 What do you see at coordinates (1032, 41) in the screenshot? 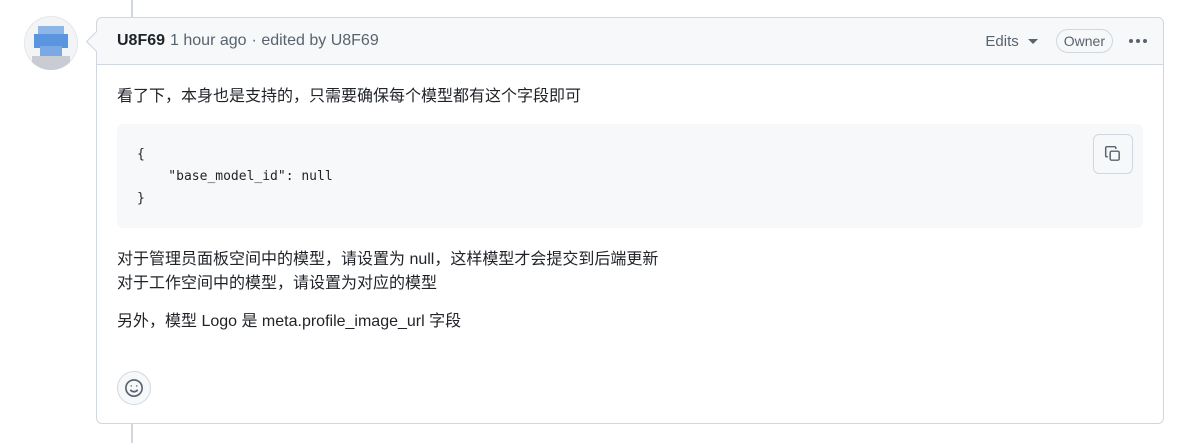
I see `caret-down-icon` at bounding box center [1032, 41].